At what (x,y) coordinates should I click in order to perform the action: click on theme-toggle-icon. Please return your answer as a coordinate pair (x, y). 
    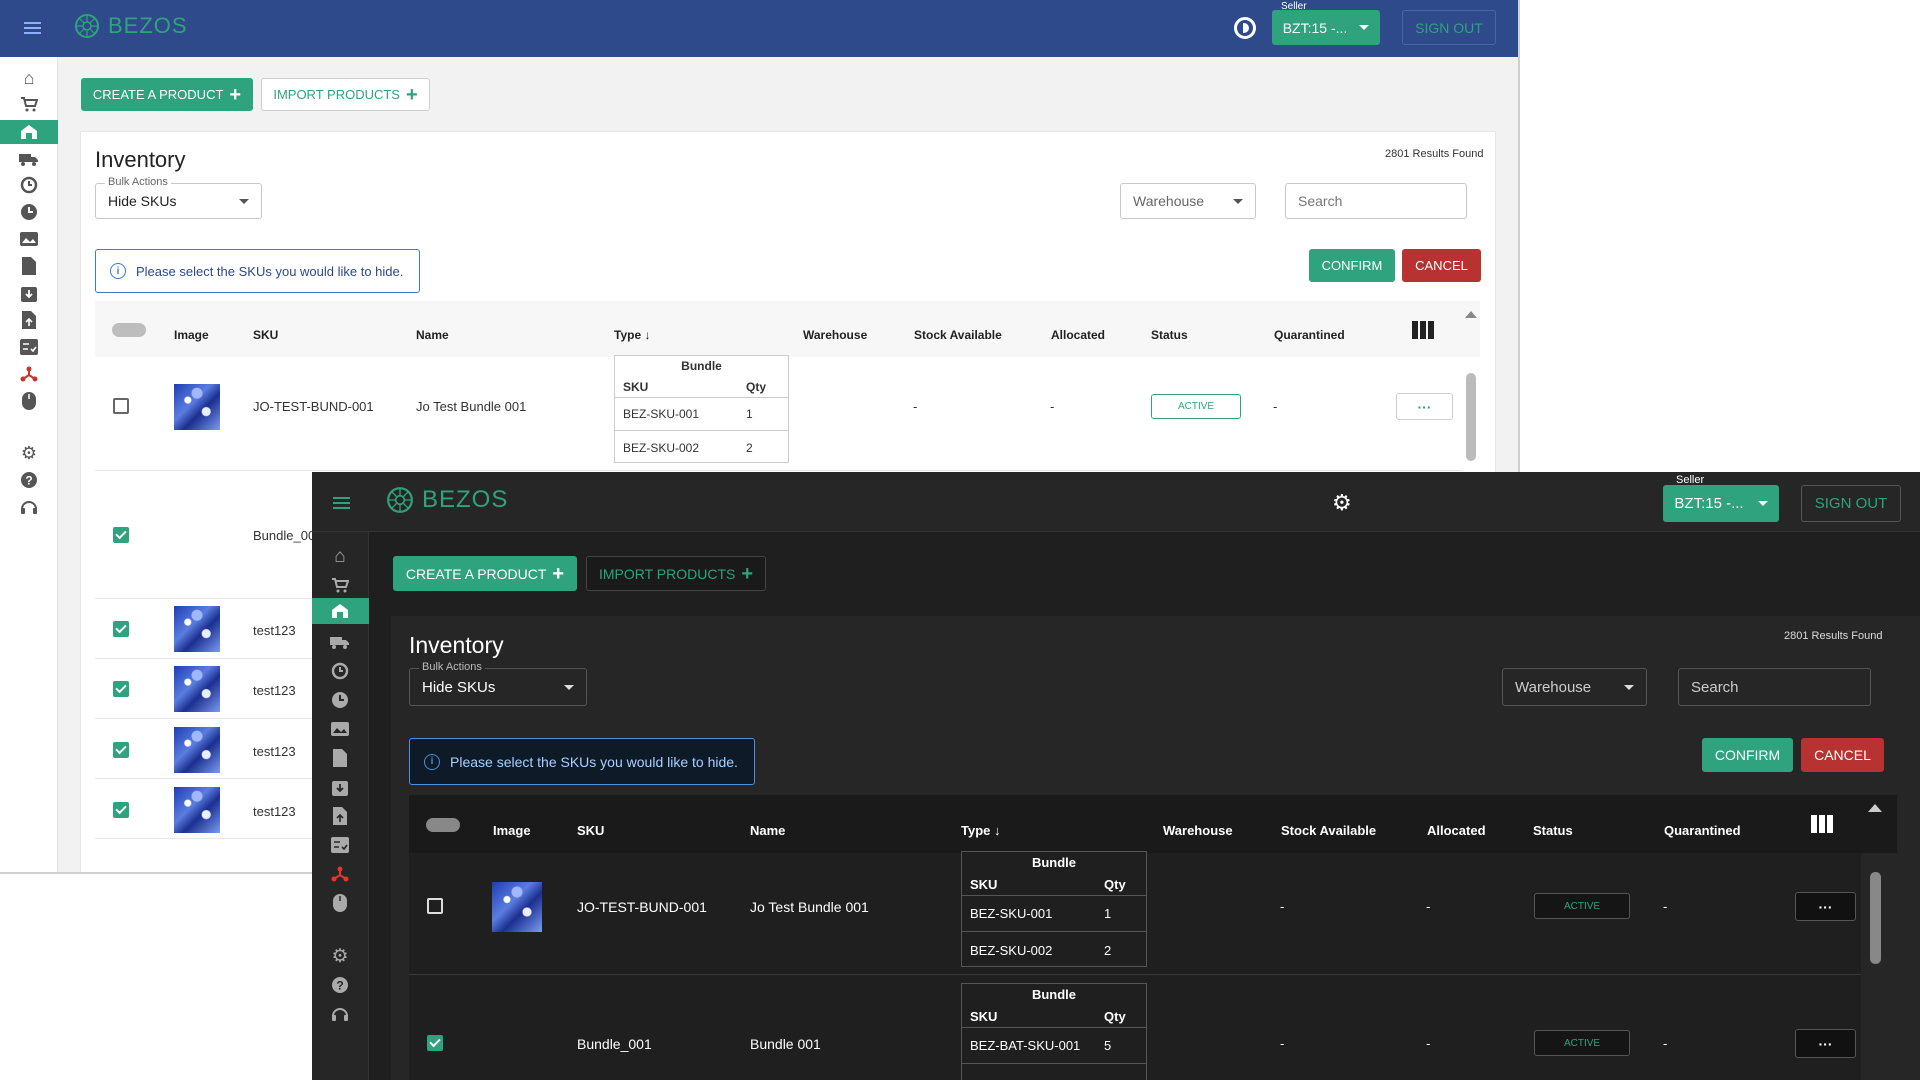
    Looking at the image, I should click on (1245, 28).